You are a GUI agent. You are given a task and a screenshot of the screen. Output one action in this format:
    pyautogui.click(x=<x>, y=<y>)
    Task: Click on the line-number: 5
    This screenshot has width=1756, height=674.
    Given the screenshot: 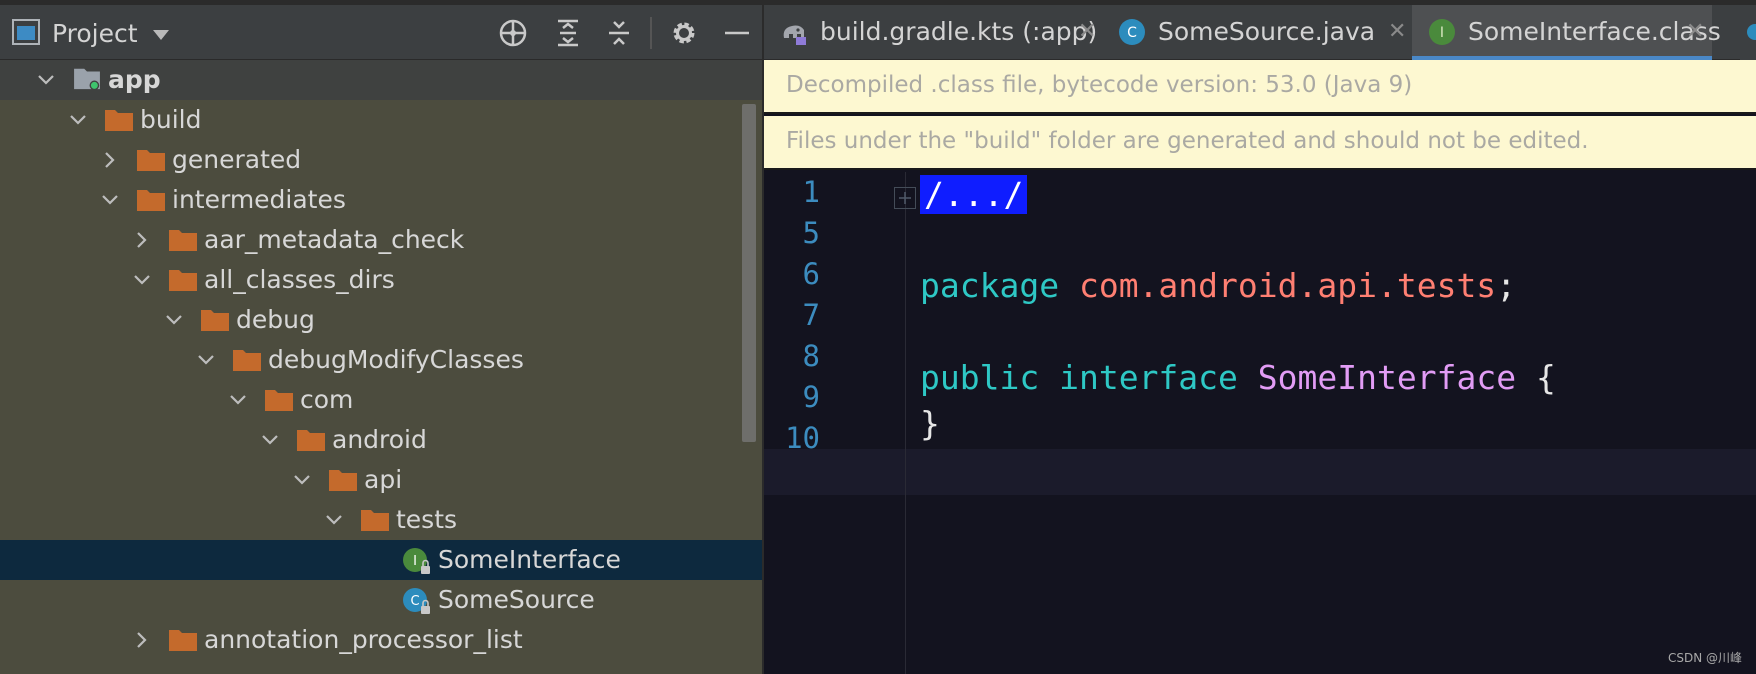 What is the action you would take?
    pyautogui.click(x=811, y=233)
    